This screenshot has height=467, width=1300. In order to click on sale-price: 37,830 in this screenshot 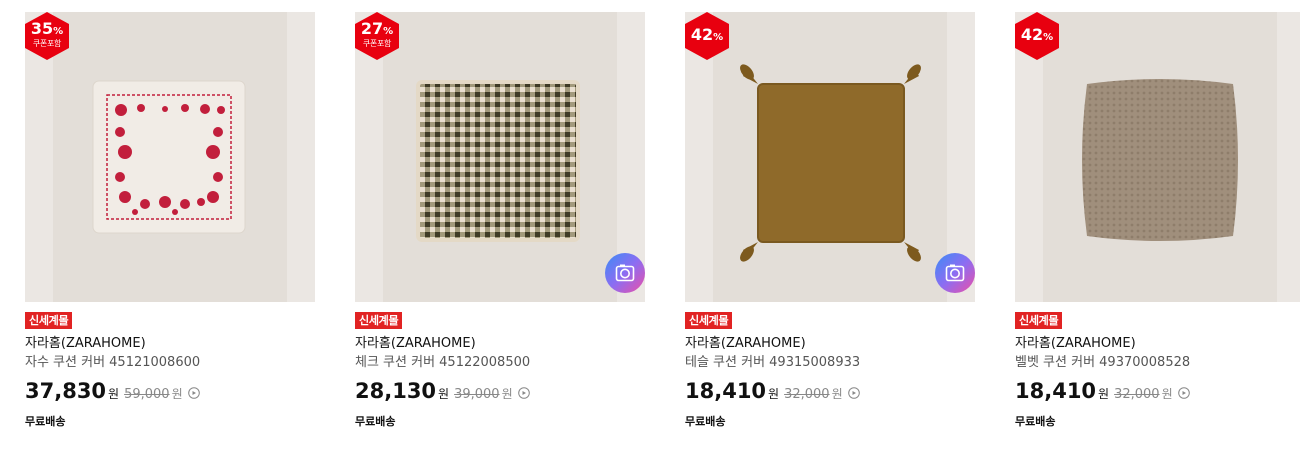, I will do `click(66, 391)`.